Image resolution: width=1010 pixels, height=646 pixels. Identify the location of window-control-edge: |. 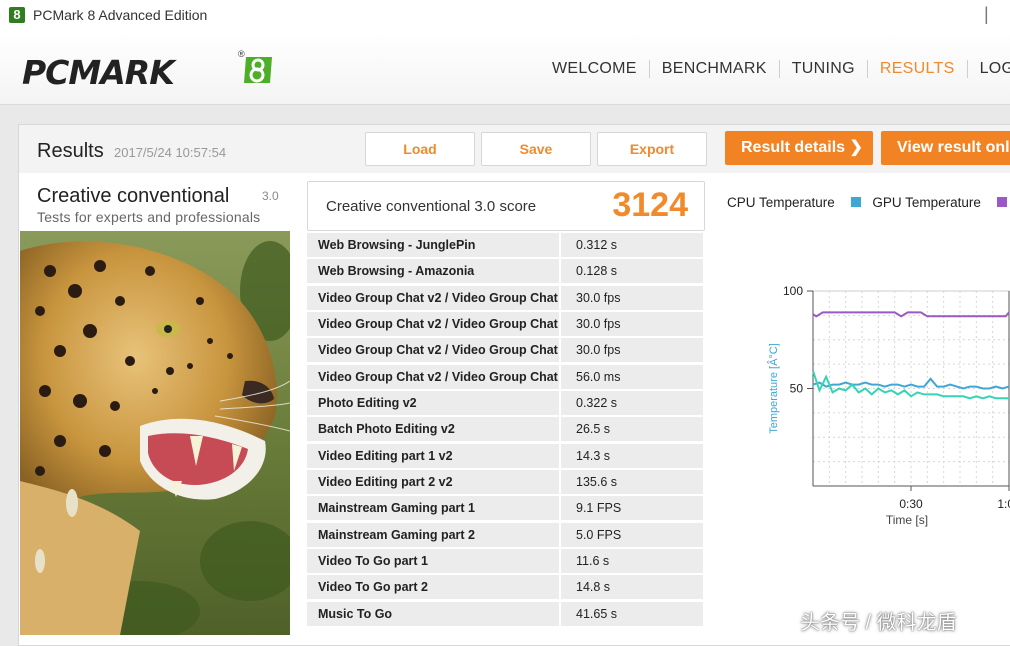
(986, 14).